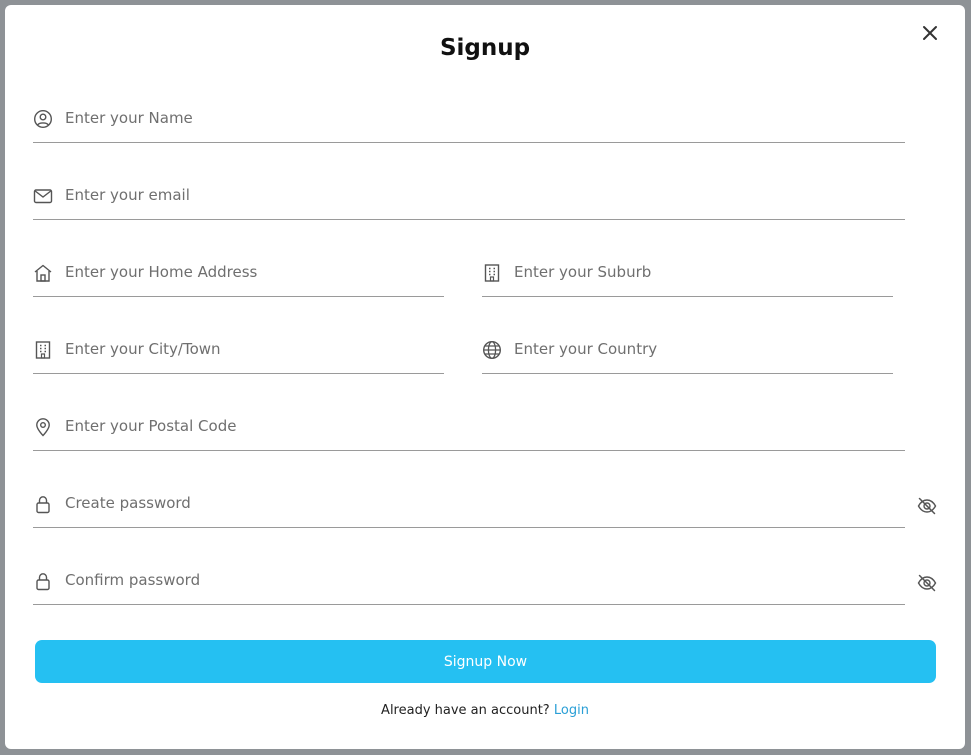 The width and height of the screenshot is (971, 755). I want to click on globe-icon, so click(492, 350).